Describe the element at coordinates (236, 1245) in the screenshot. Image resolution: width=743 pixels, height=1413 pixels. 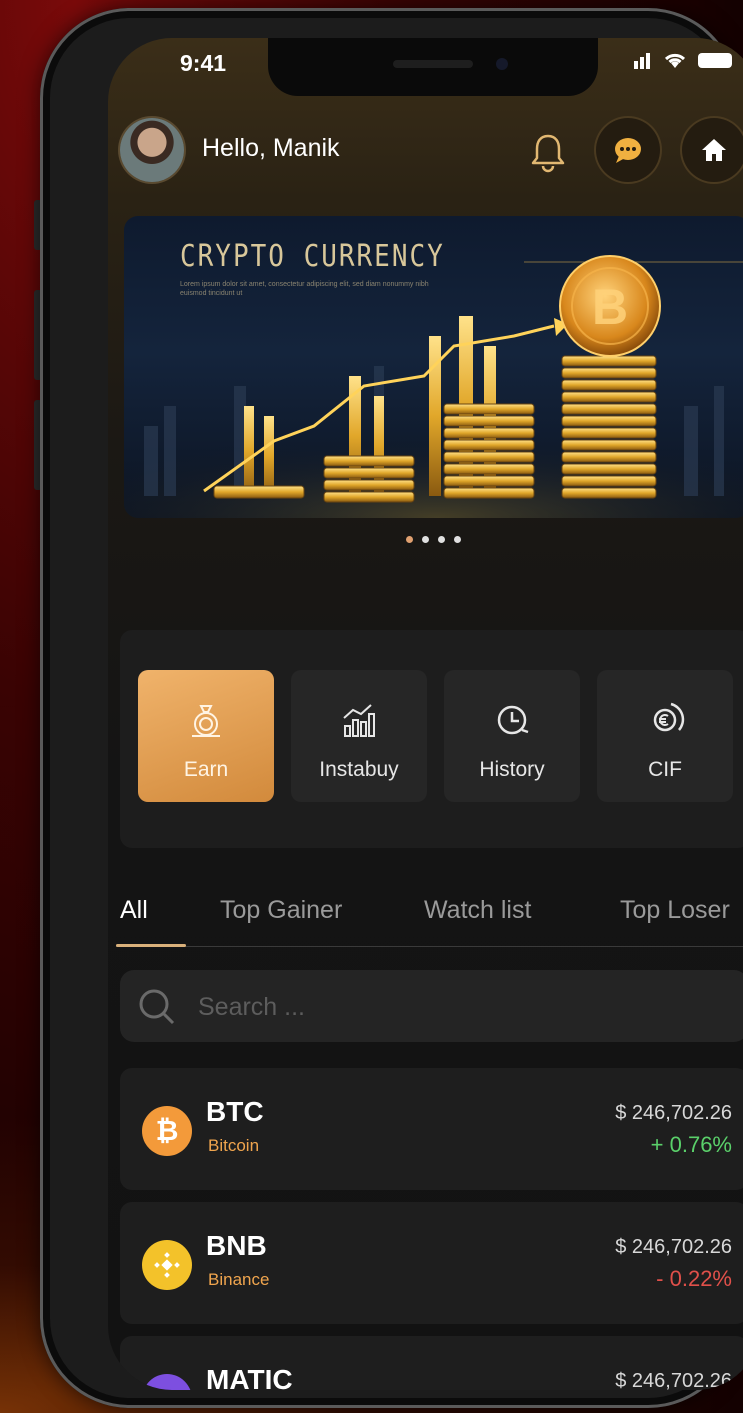
I see `coin-symbol: BNB` at that location.